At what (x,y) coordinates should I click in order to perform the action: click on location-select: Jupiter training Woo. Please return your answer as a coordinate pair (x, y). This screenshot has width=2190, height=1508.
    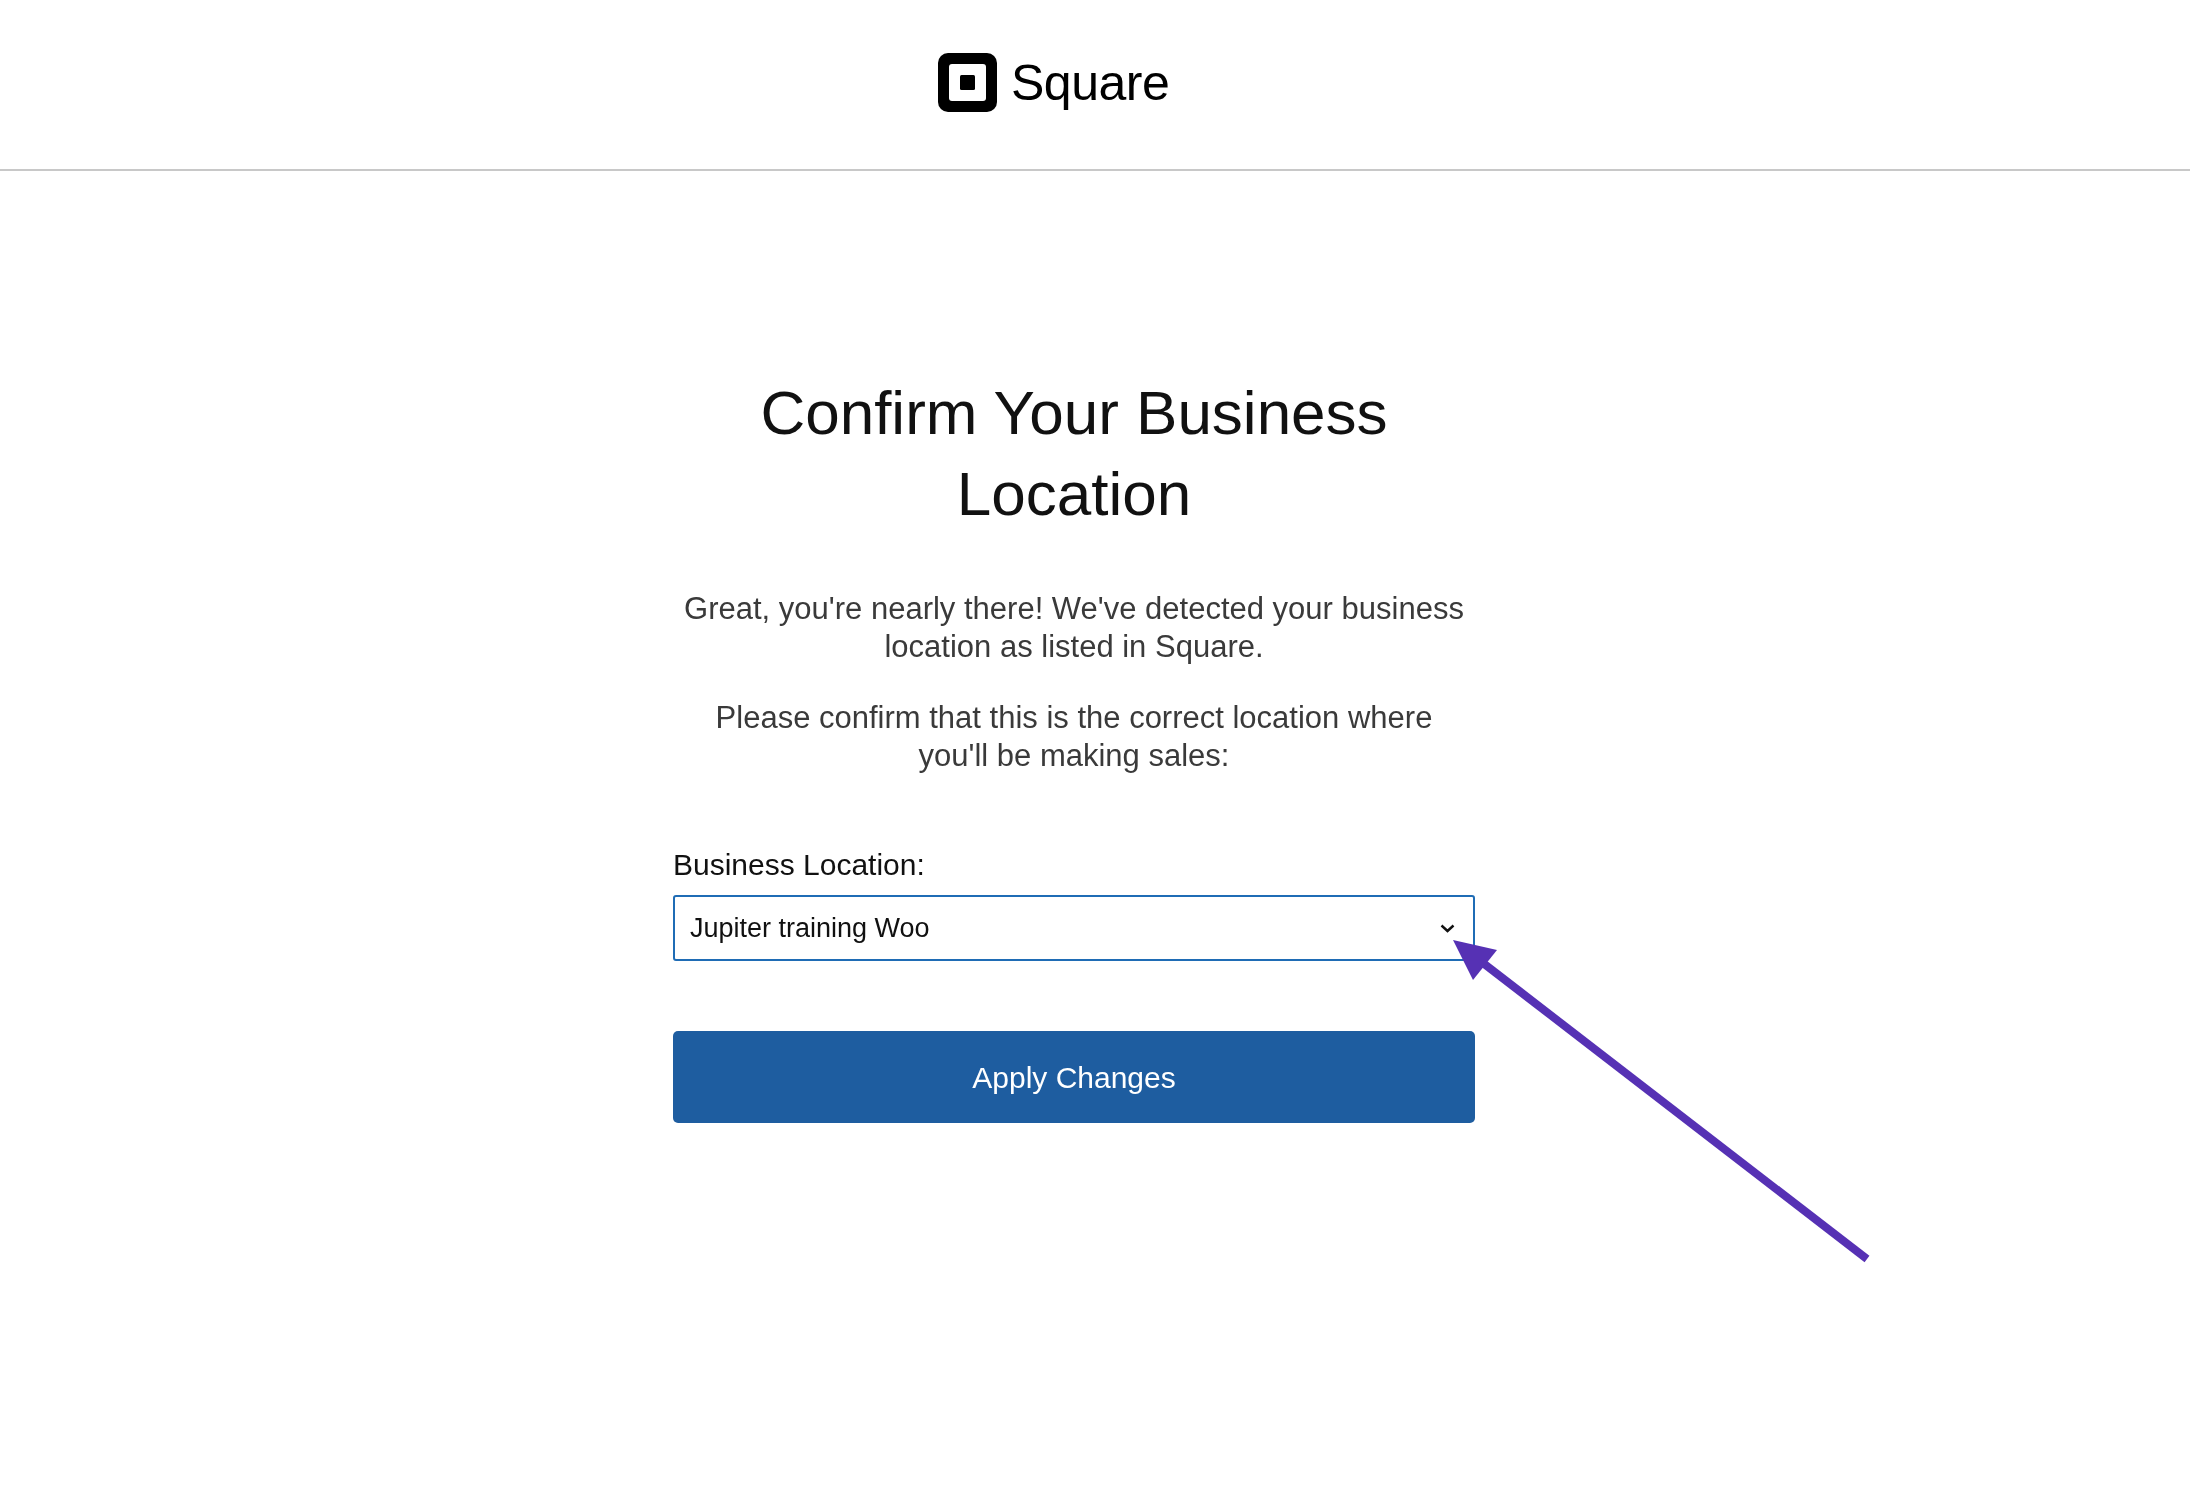
    Looking at the image, I should click on (1074, 928).